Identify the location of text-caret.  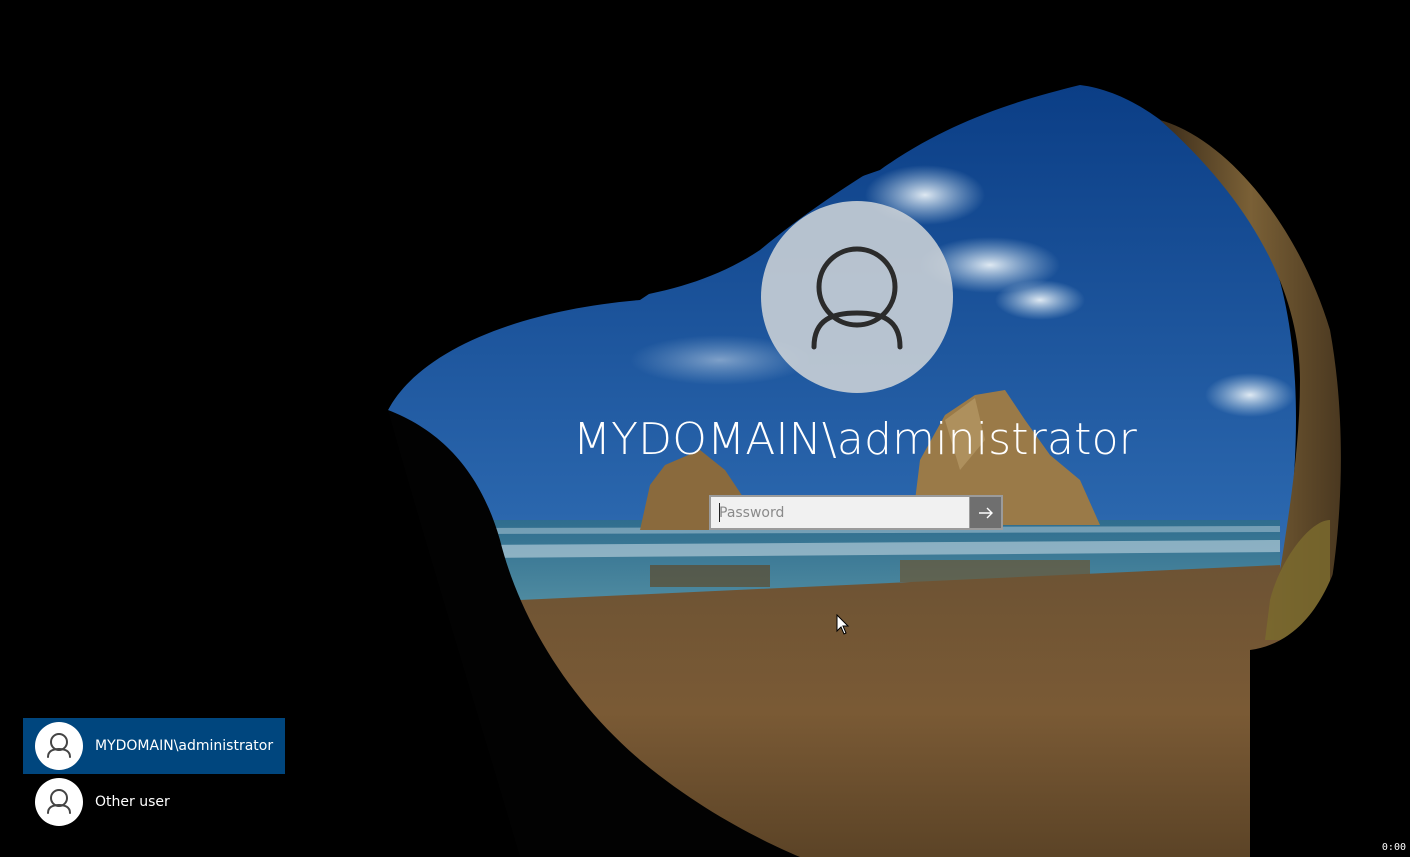
(719, 512).